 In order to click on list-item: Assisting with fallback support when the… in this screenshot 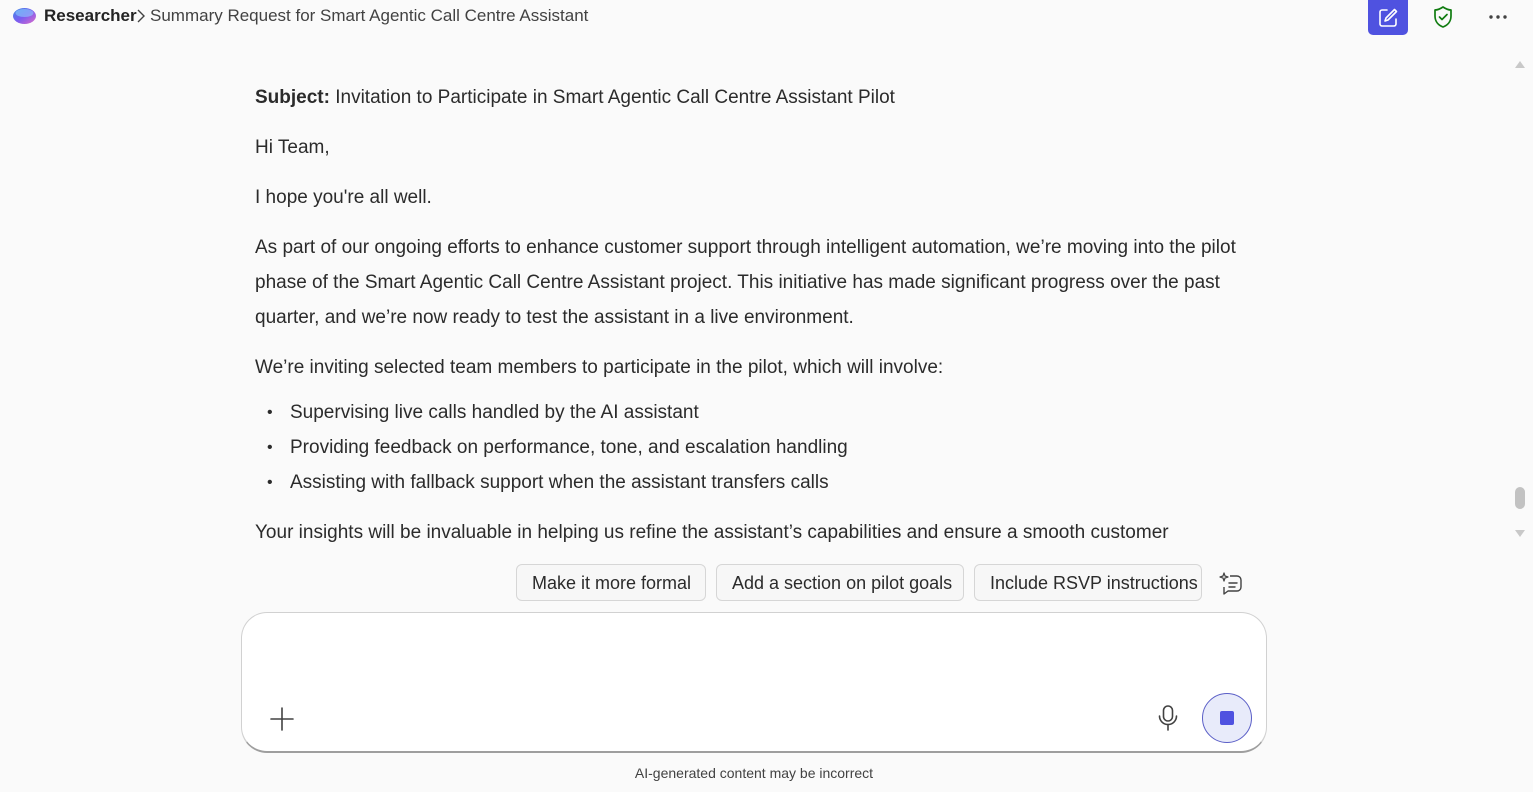, I will do `click(761, 482)`.